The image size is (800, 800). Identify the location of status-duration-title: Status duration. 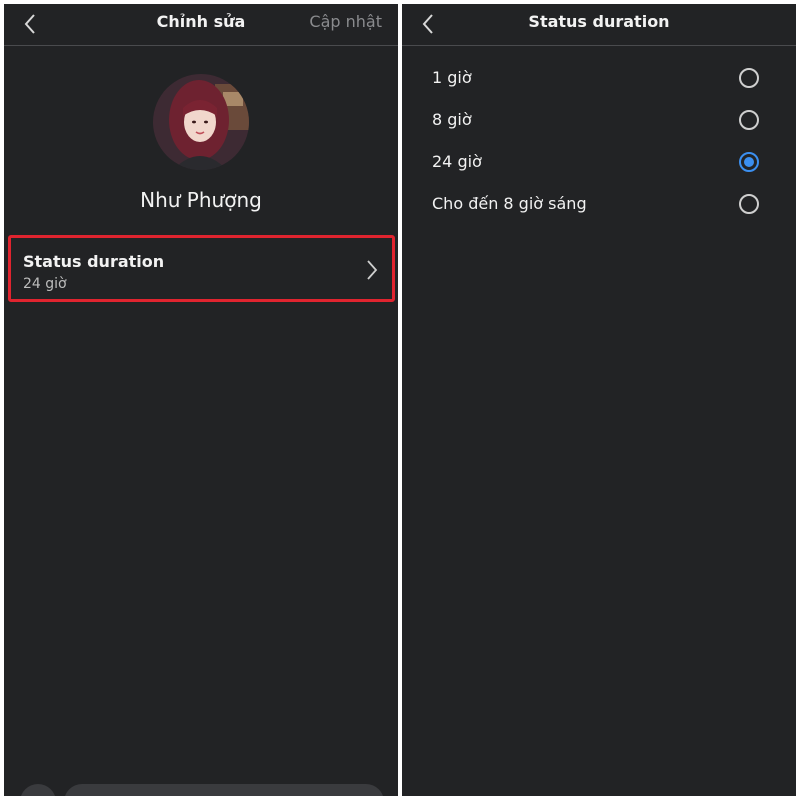
(94, 261).